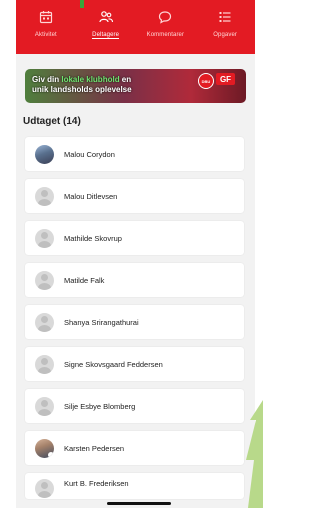 Image resolution: width=320 pixels, height=508 pixels. Describe the element at coordinates (134, 154) in the screenshot. I see `participant-row: Malou Corydon` at that location.